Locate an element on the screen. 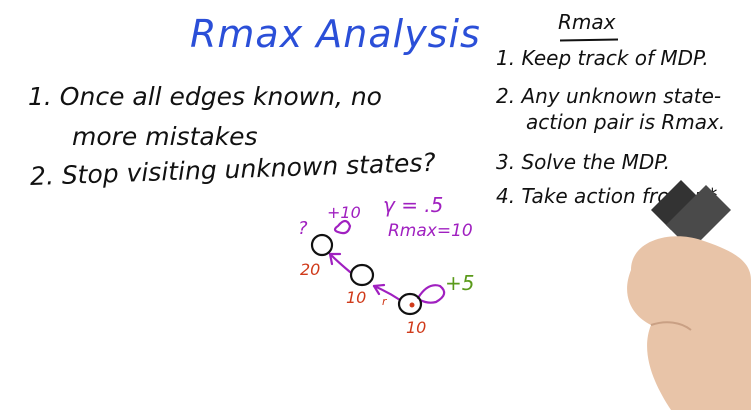 The image size is (751, 410). state-node-middle is located at coordinates (362, 275).